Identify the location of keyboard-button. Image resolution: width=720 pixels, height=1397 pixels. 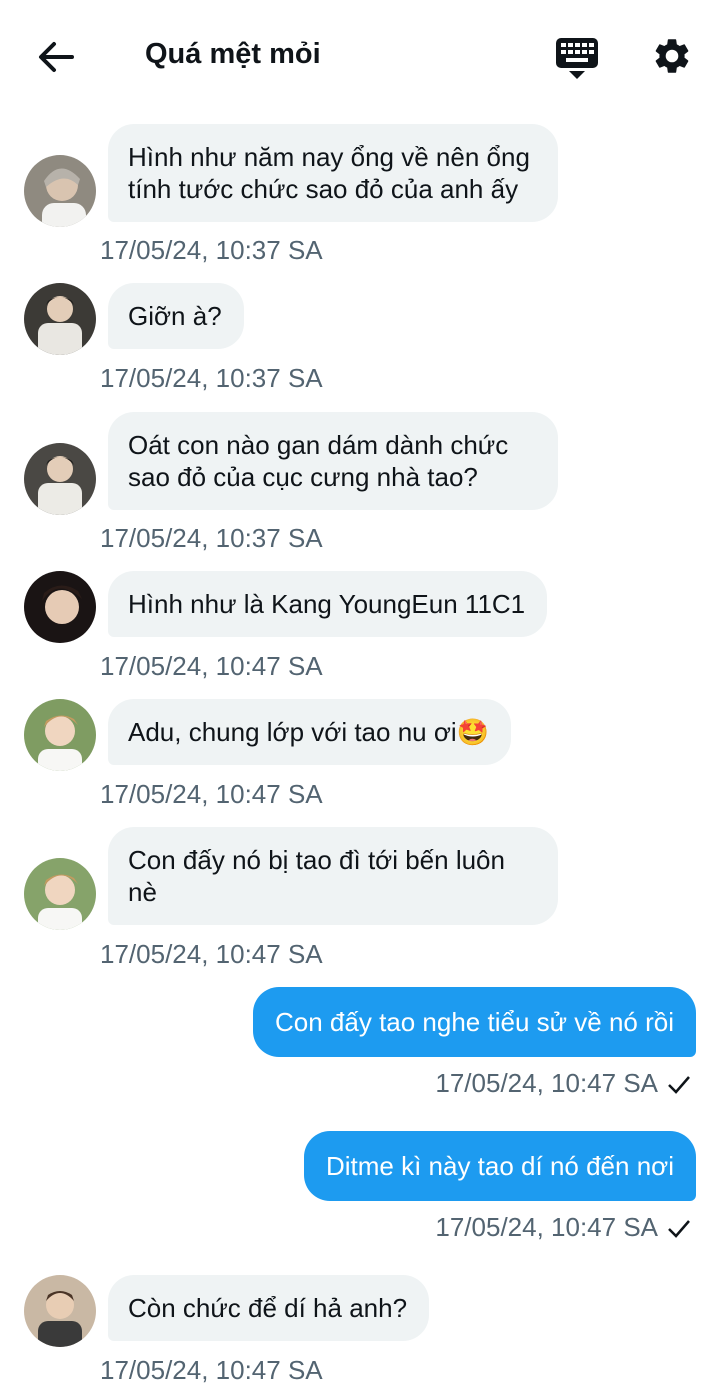
(577, 58).